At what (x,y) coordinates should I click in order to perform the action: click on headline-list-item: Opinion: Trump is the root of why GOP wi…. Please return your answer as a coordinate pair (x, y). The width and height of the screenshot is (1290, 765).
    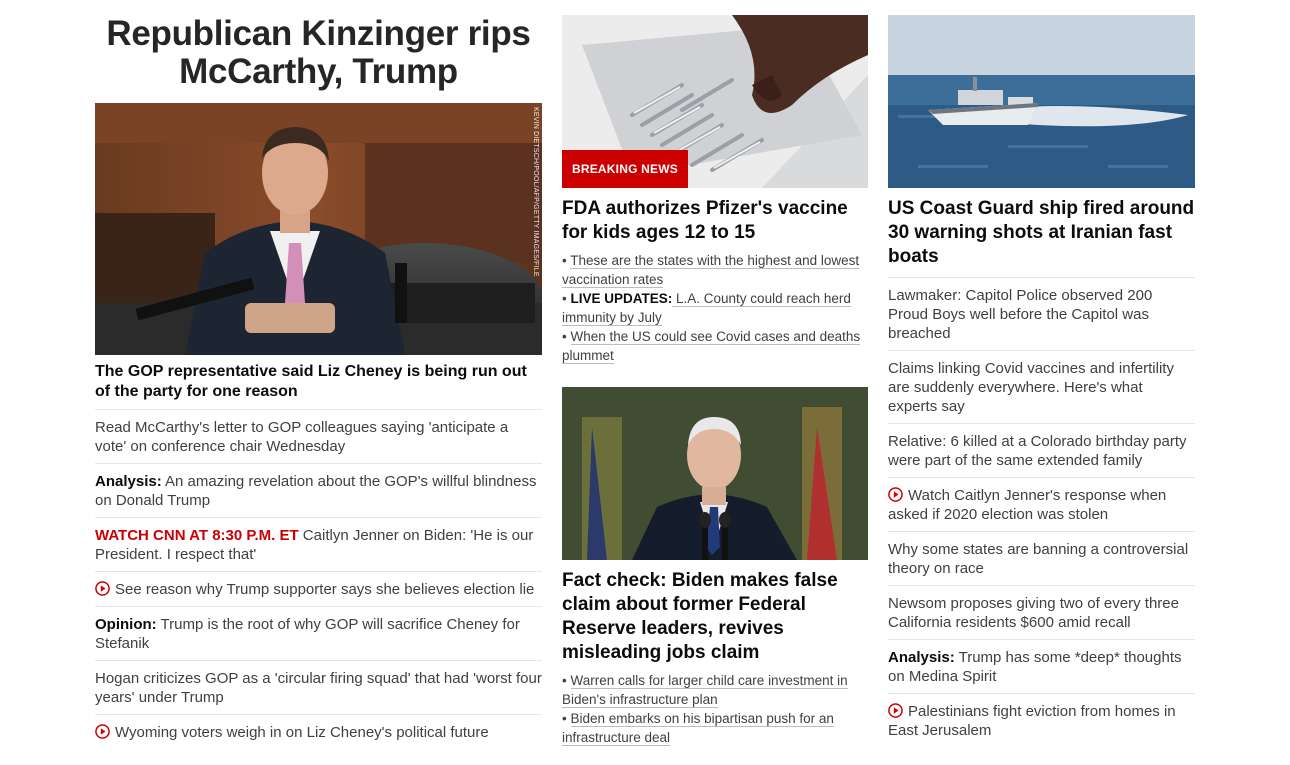
    Looking at the image, I should click on (318, 634).